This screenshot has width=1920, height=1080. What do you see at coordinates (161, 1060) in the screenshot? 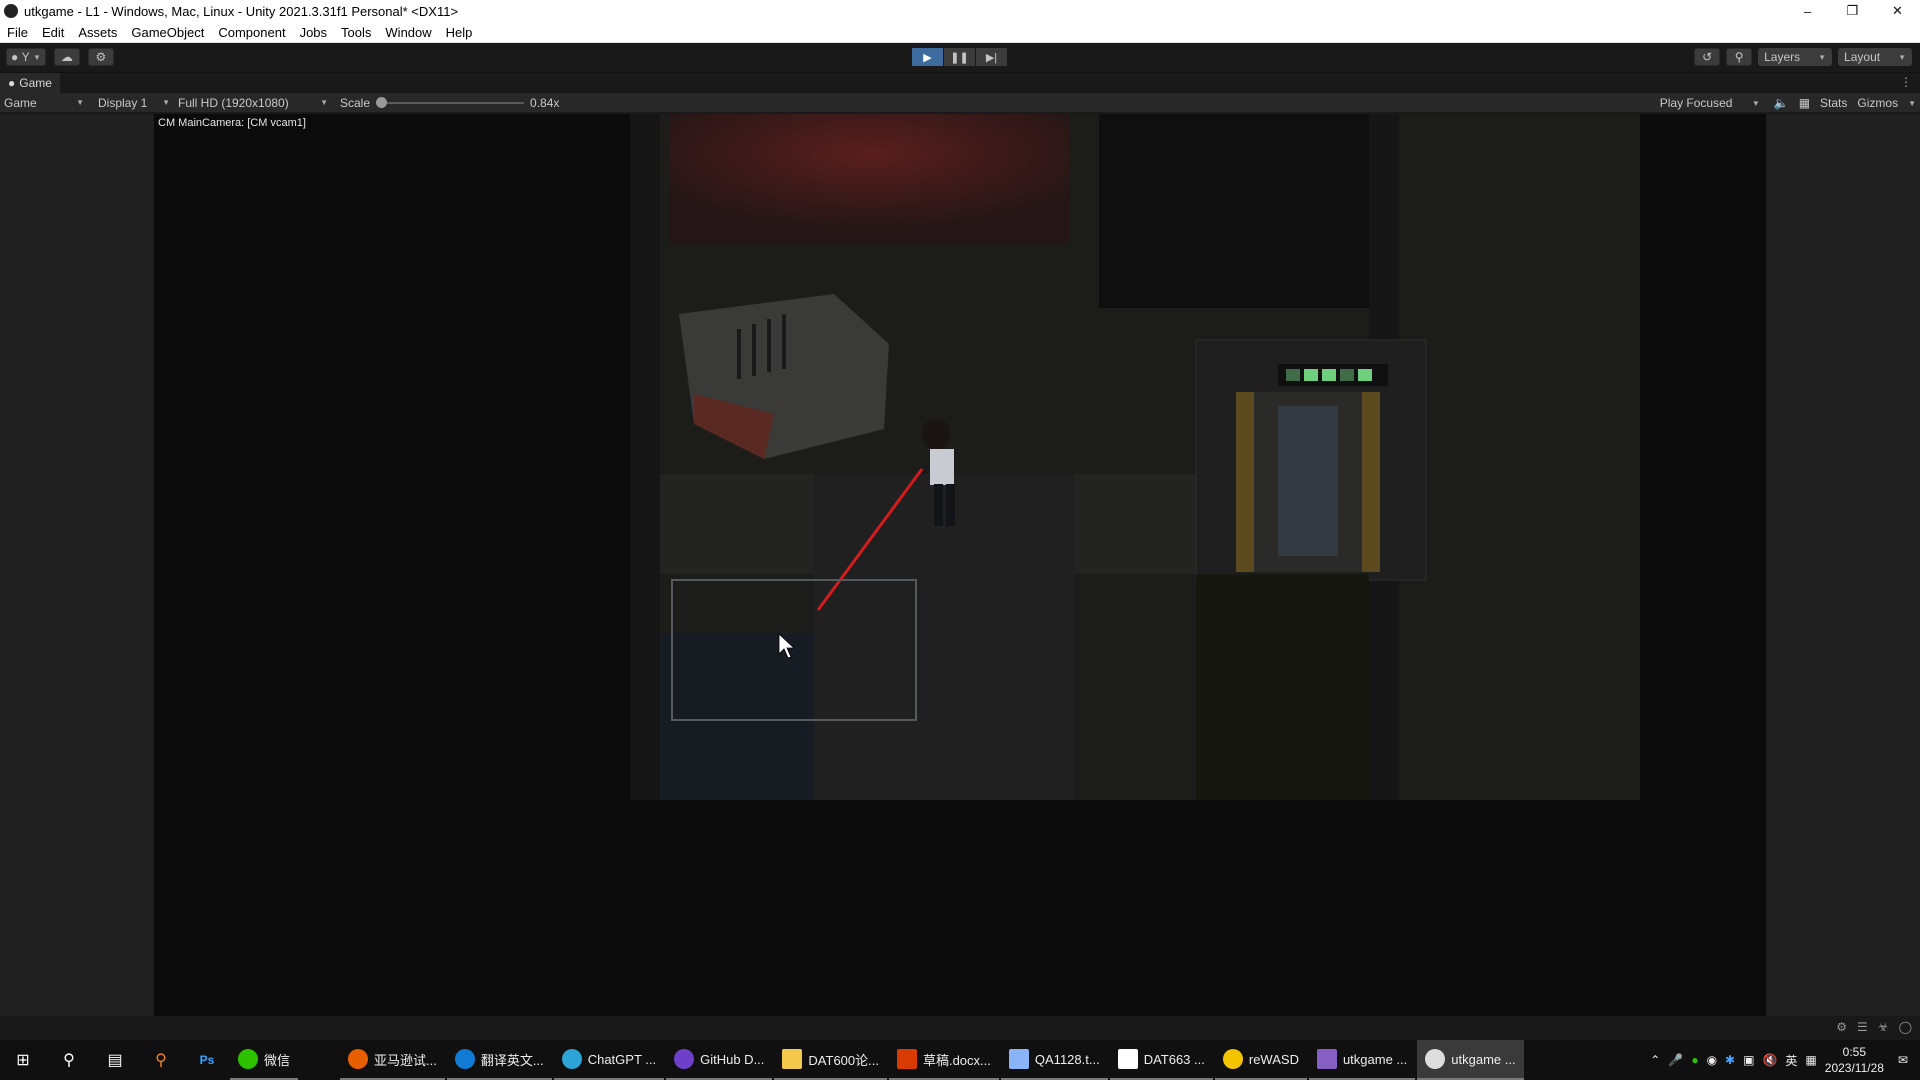
I see `everything-search-icon: ⚲` at bounding box center [161, 1060].